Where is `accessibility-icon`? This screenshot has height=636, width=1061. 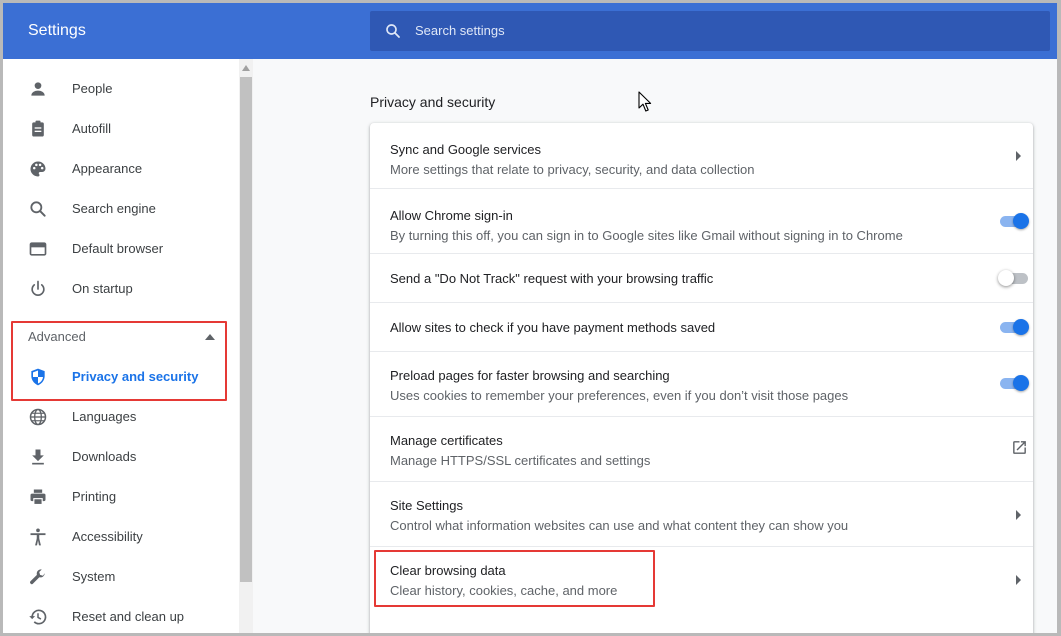 accessibility-icon is located at coordinates (38, 537).